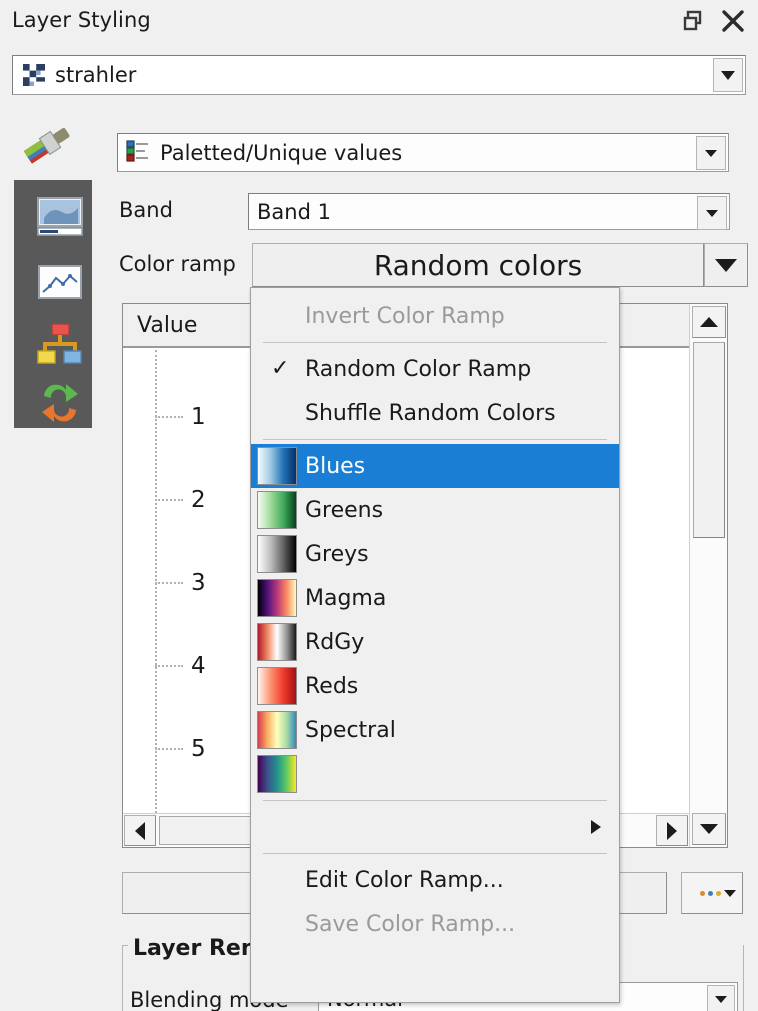 This screenshot has width=758, height=1011. I want to click on color-ramp-swatch-greens, so click(277, 510).